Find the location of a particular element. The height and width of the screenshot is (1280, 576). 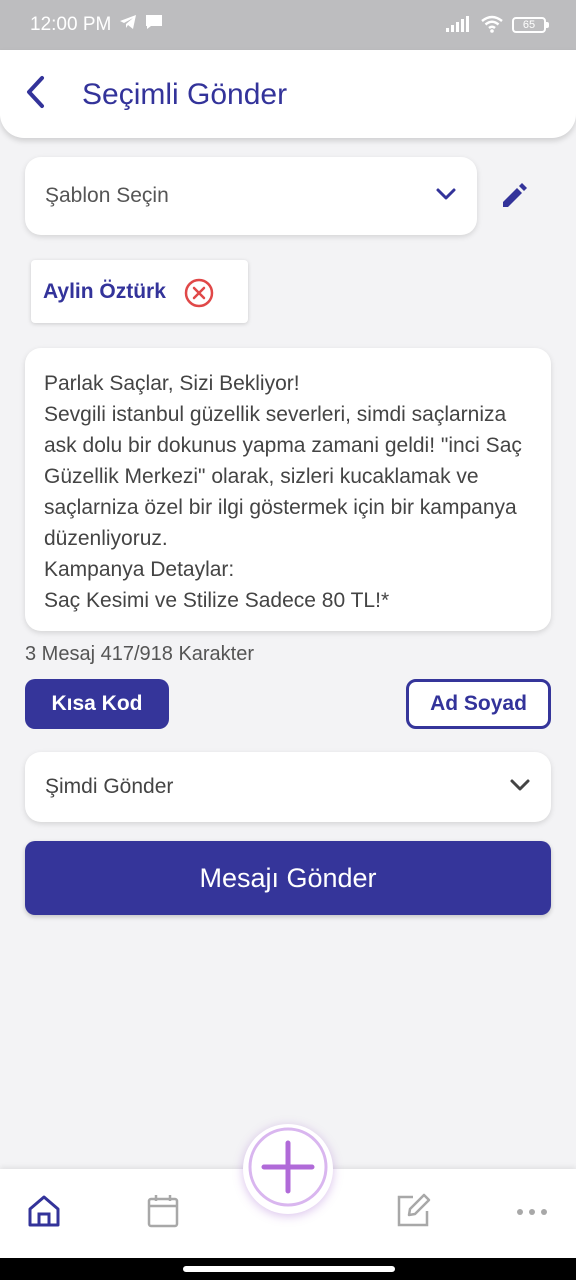

more-icon is located at coordinates (532, 1213).